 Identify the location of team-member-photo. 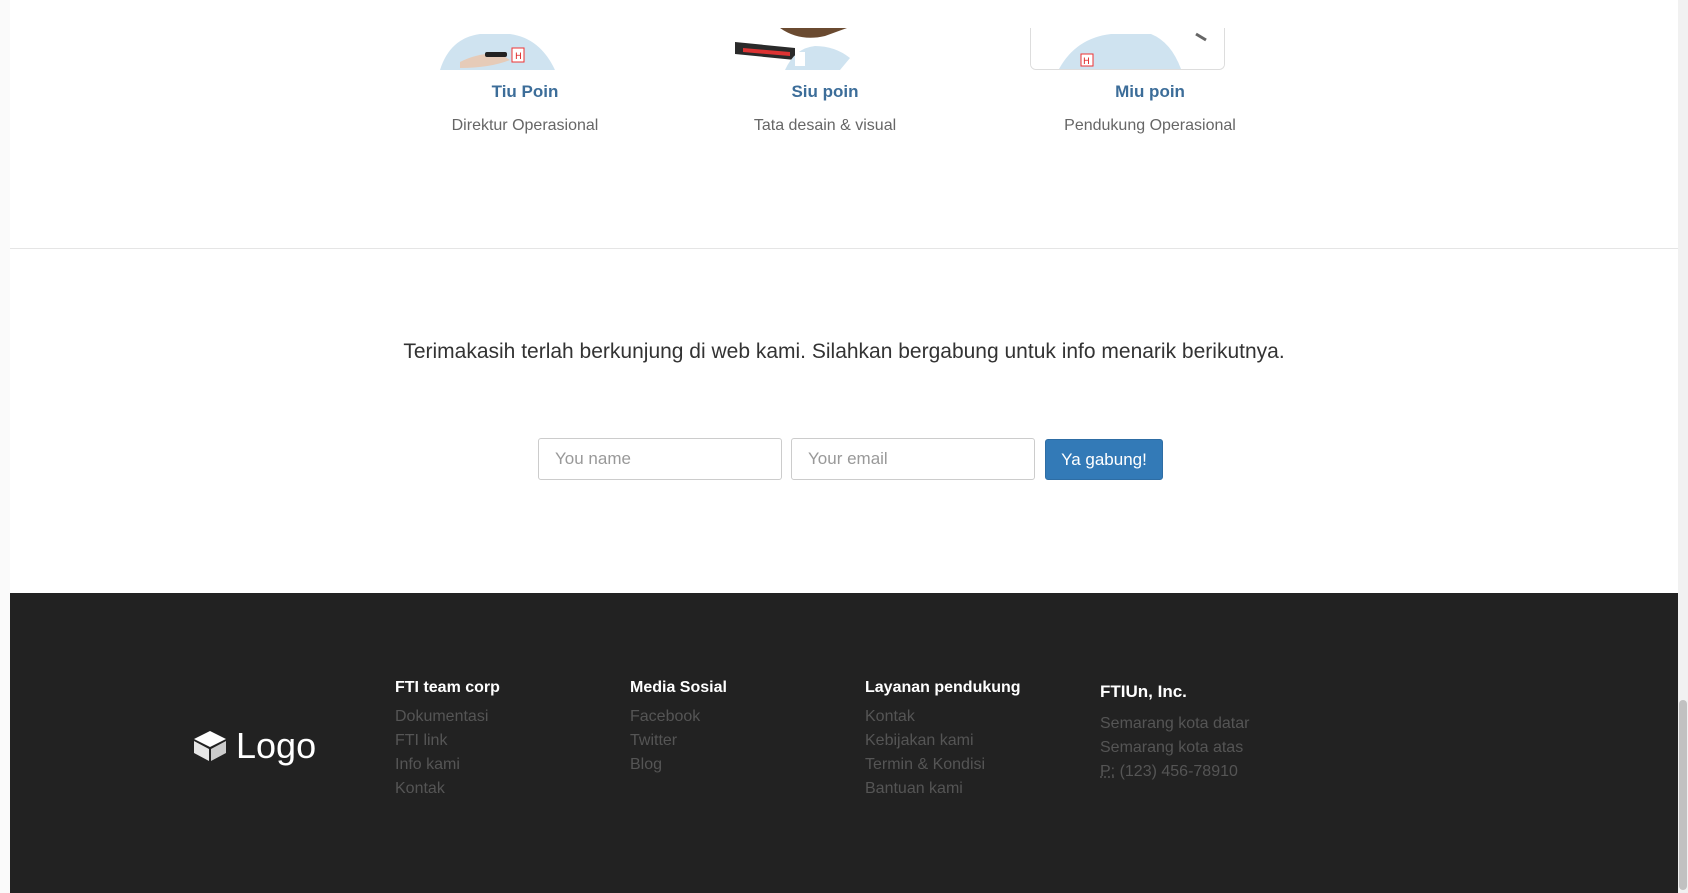
(800, 49).